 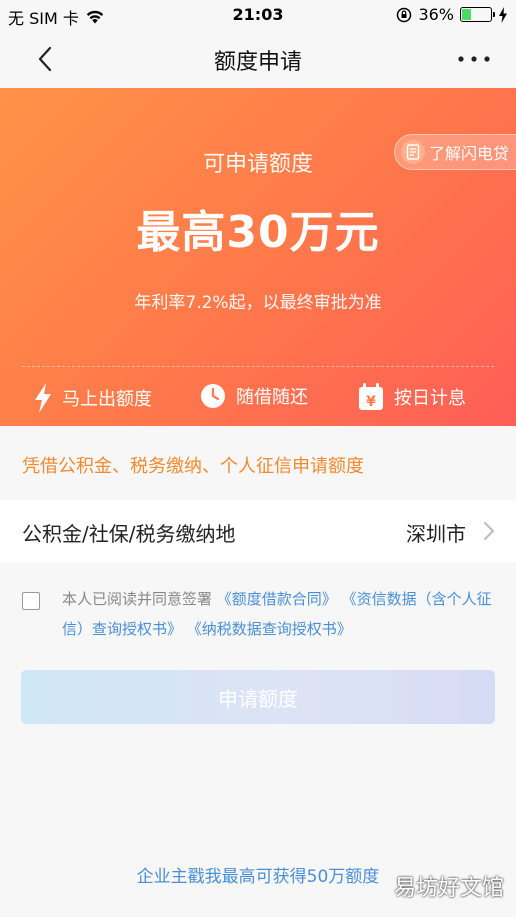 What do you see at coordinates (277, 599) in the screenshot?
I see `link-credit-loan-contract: 《额度借款合同》` at bounding box center [277, 599].